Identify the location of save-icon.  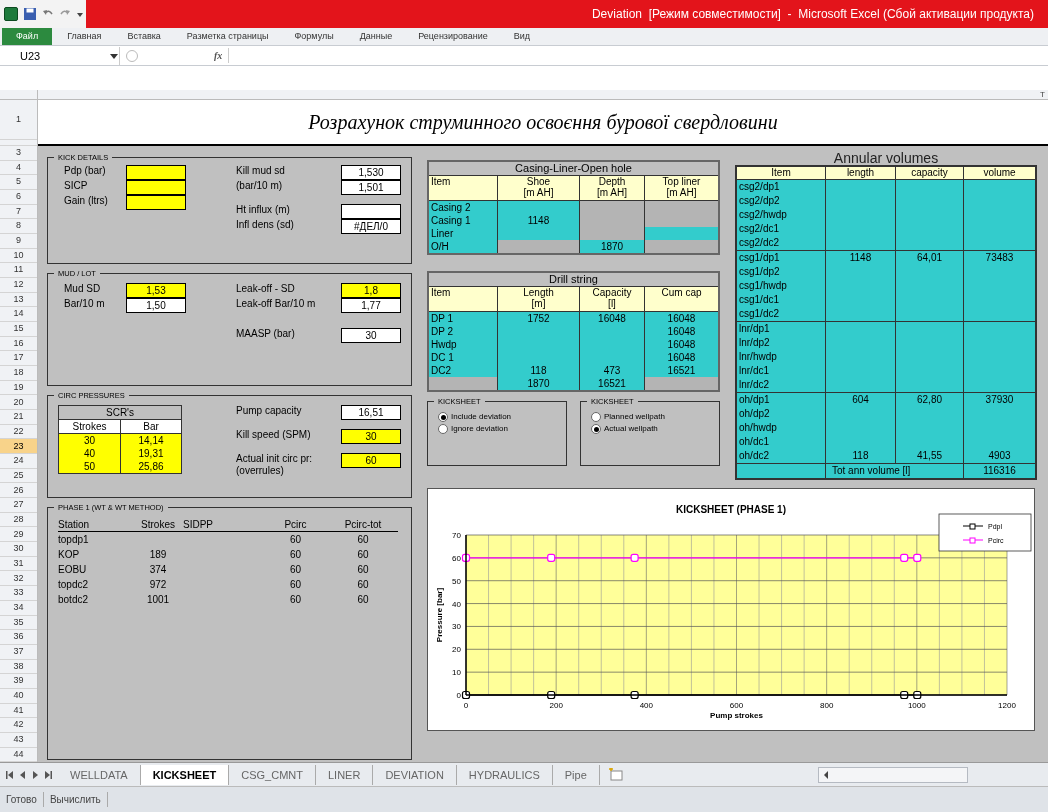
(30, 14).